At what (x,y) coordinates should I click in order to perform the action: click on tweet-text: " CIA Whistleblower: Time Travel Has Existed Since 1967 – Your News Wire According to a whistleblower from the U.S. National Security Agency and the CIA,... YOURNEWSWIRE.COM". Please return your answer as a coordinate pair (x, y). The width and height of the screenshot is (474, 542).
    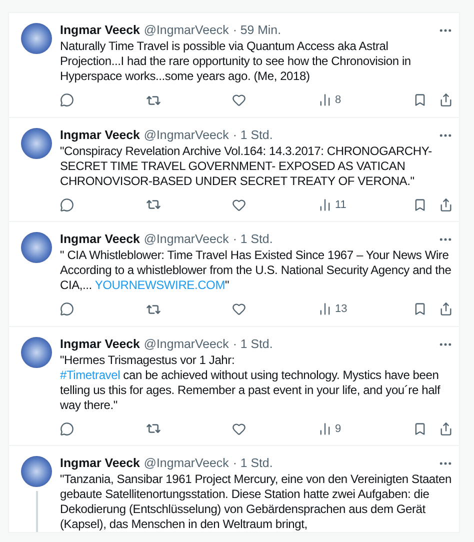
    Looking at the image, I should click on (256, 270).